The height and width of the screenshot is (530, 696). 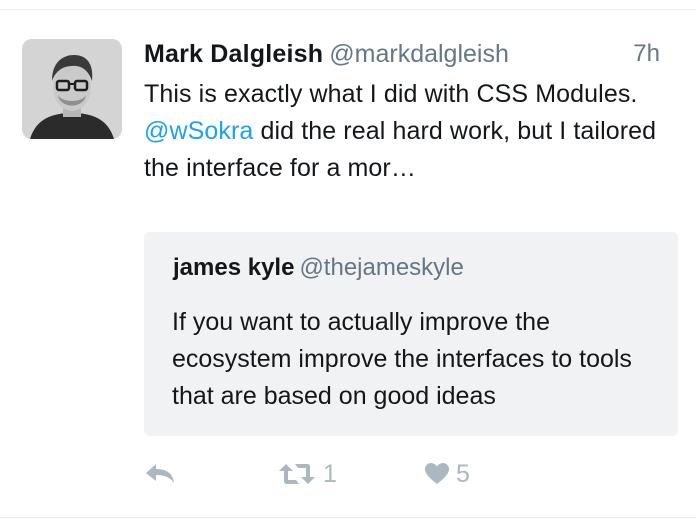 I want to click on retweet-icon, so click(x=297, y=474).